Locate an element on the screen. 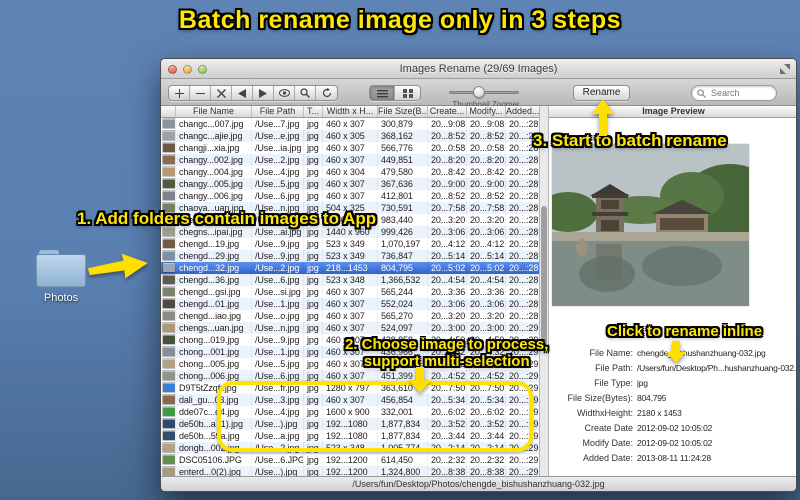 This screenshot has width=800, height=500. quicklook-eye-button is located at coordinates (284, 93).